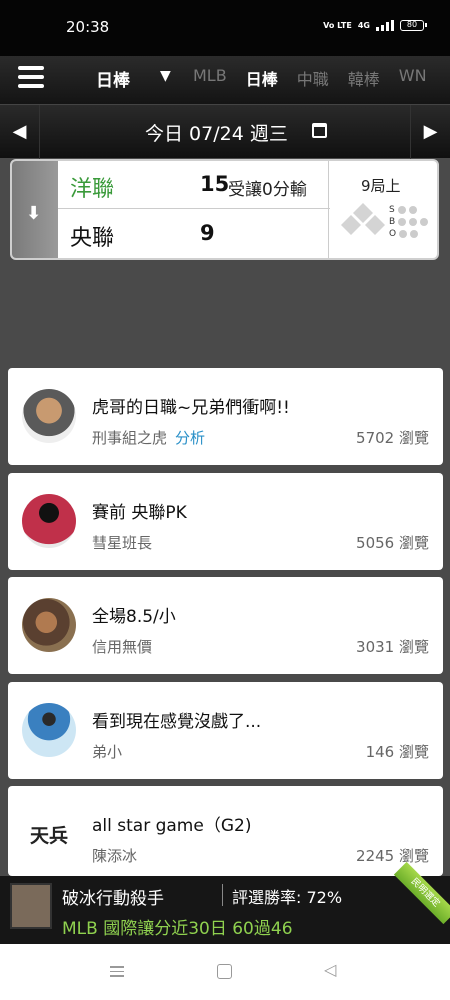 Image resolution: width=450 pixels, height=1000 pixels. I want to click on post-author: 陳添冰, so click(115, 856).